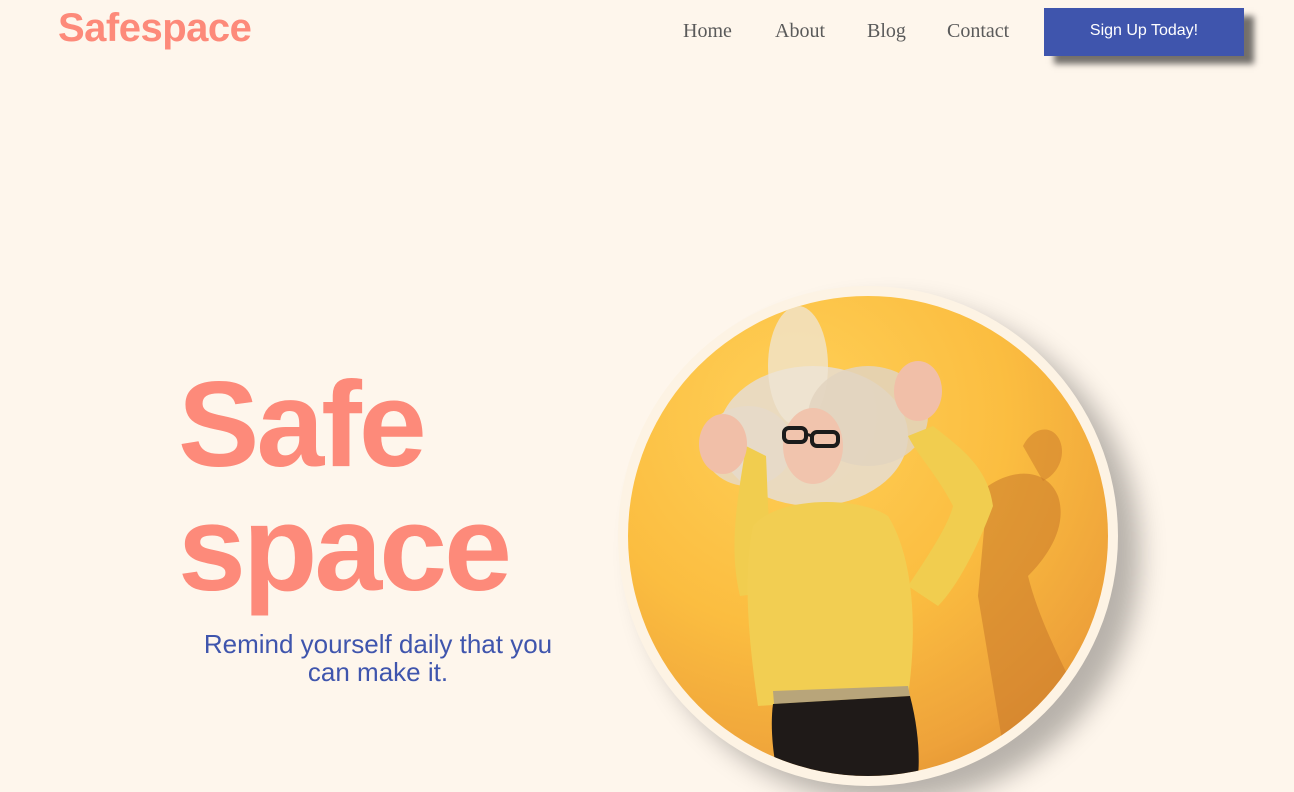  I want to click on sign-up-button: Sign Up Today!, so click(1144, 32).